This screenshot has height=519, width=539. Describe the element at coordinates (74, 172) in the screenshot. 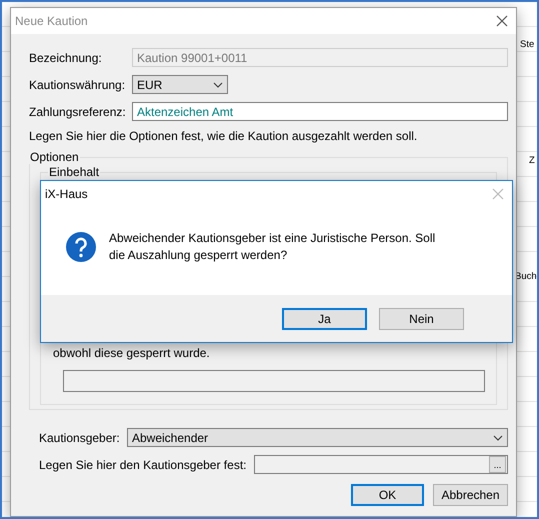

I see `group-title: Einbehalt` at that location.